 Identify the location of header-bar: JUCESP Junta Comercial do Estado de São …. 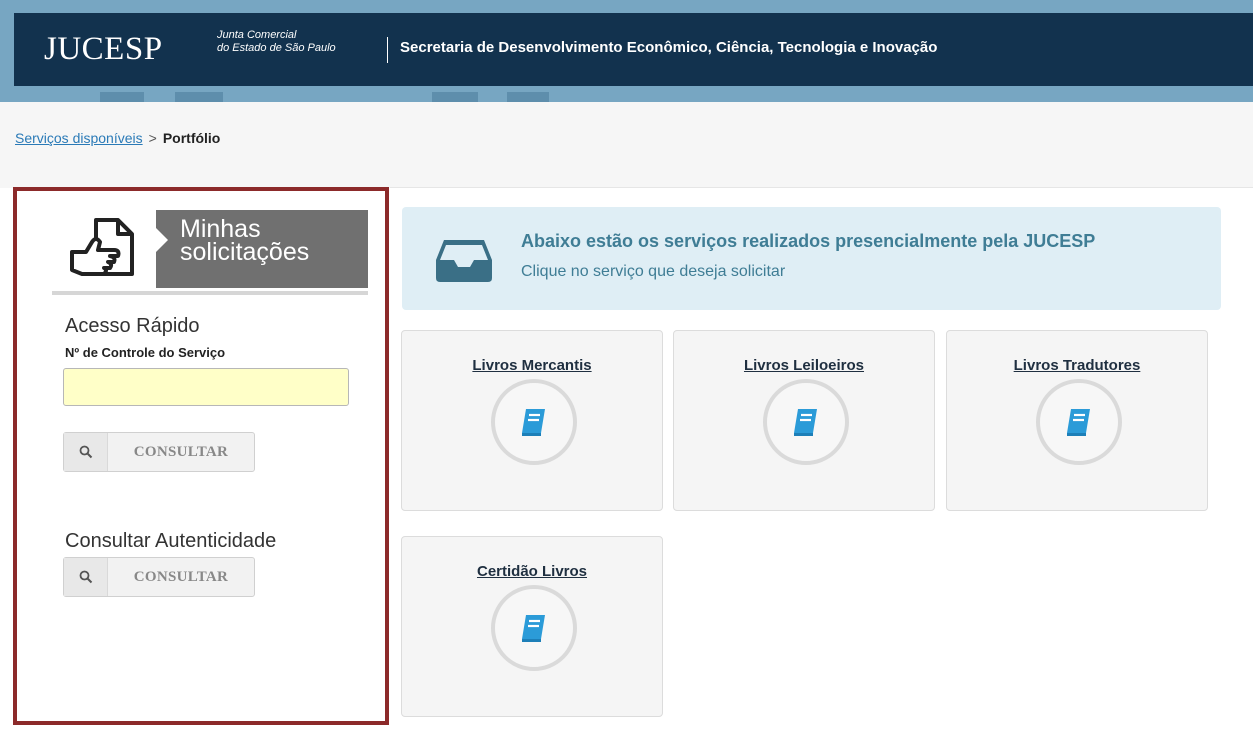
(633, 49).